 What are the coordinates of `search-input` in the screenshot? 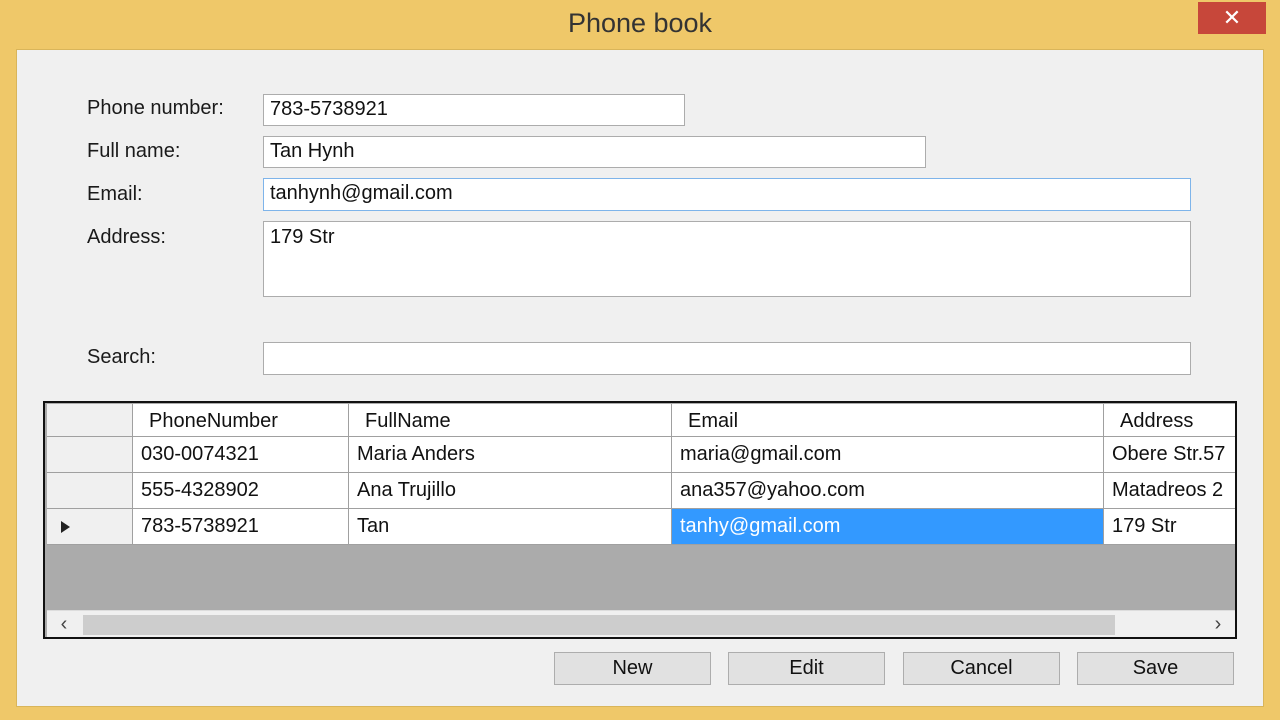 It's located at (727, 358).